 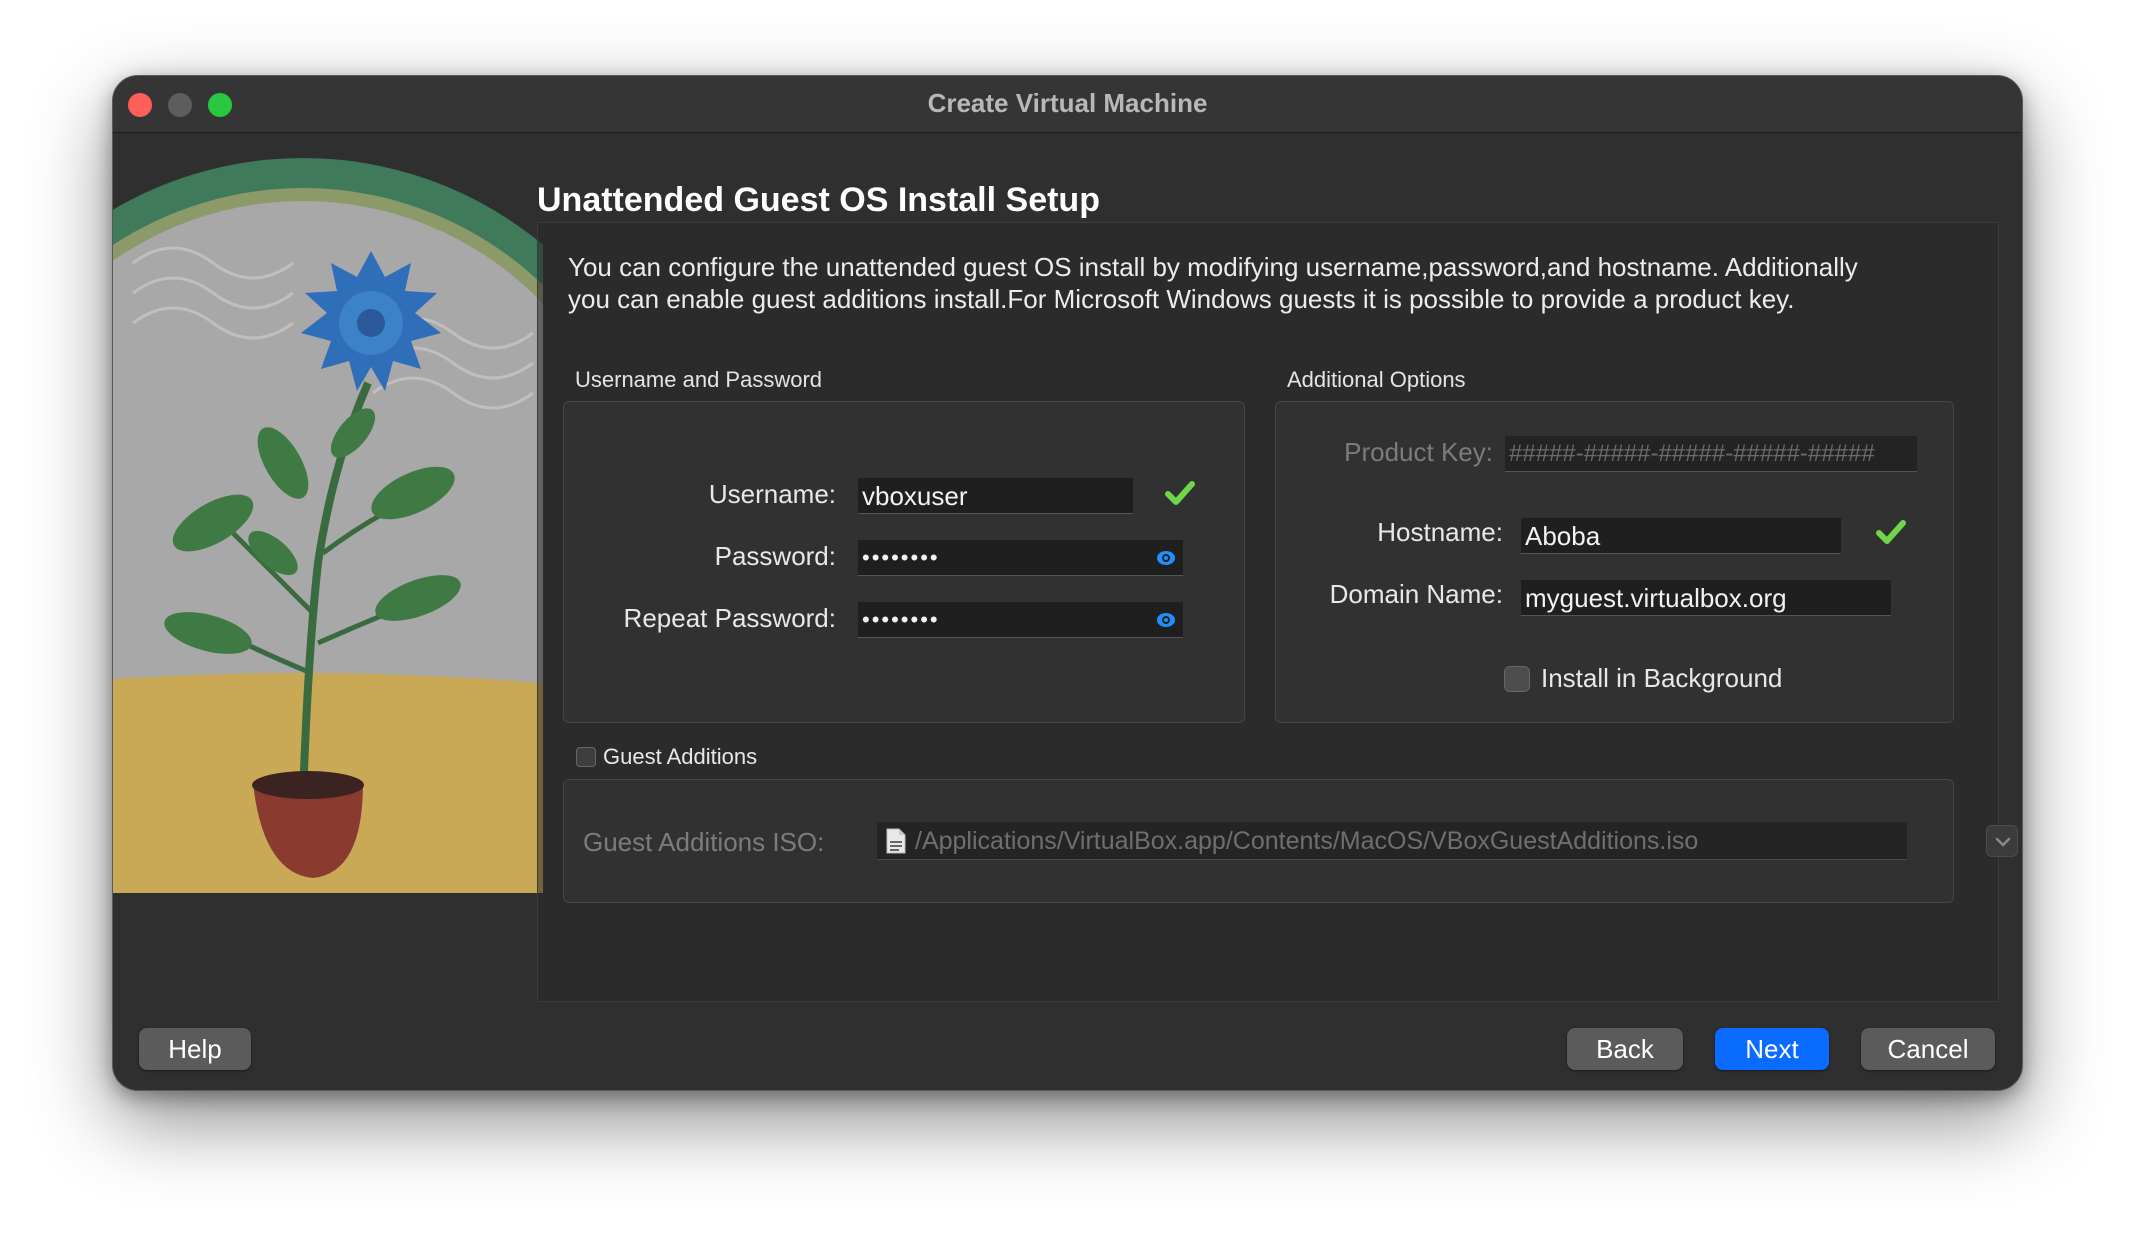 What do you see at coordinates (586, 757) in the screenshot?
I see `guest-additions-checkbox` at bounding box center [586, 757].